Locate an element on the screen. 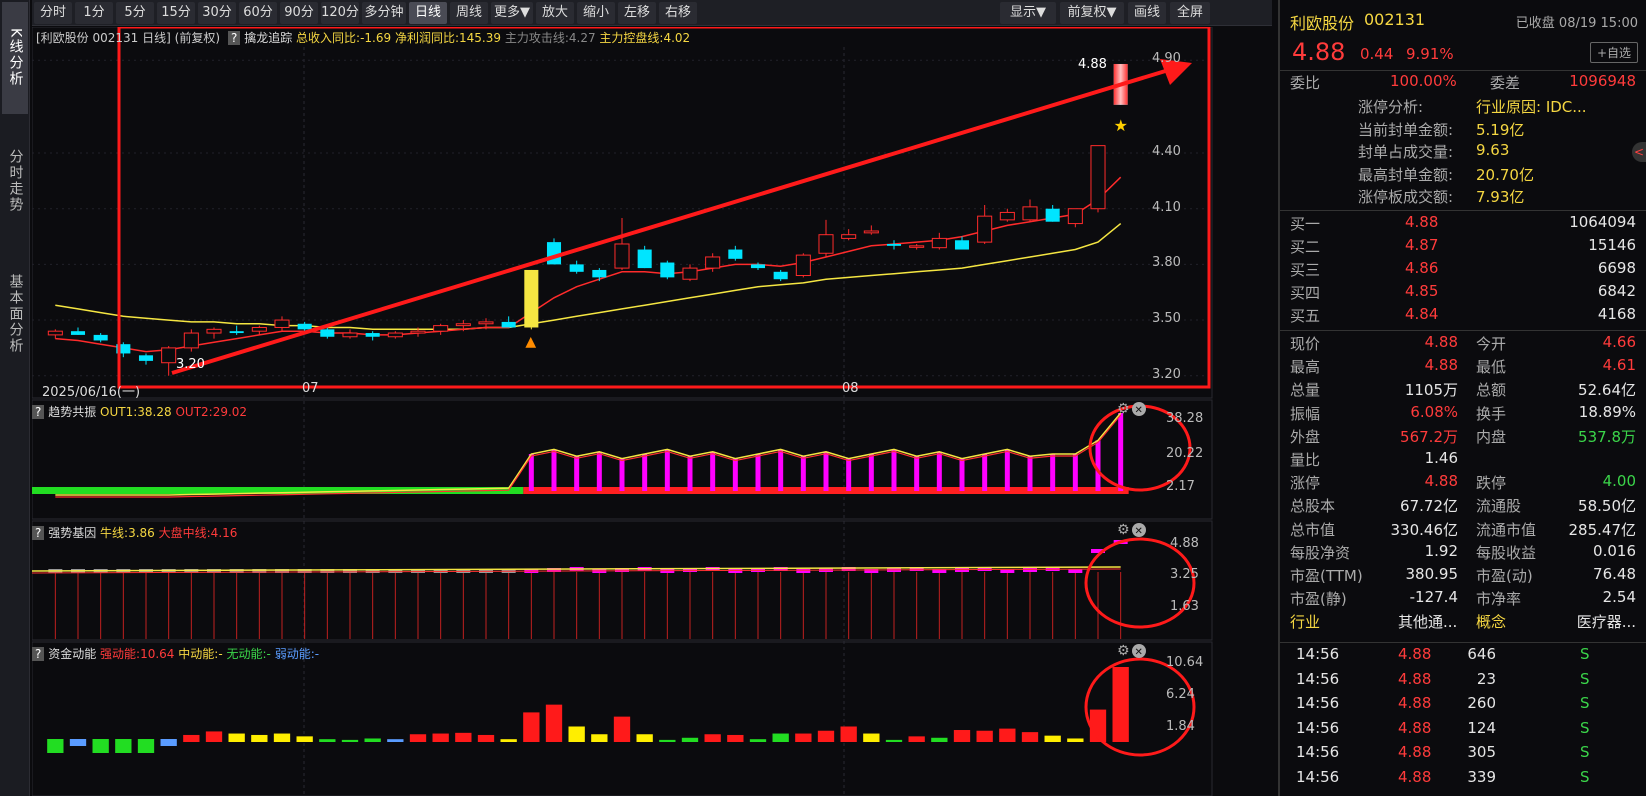  toolbar-btn-11: 更多▼ is located at coordinates (512, 13).